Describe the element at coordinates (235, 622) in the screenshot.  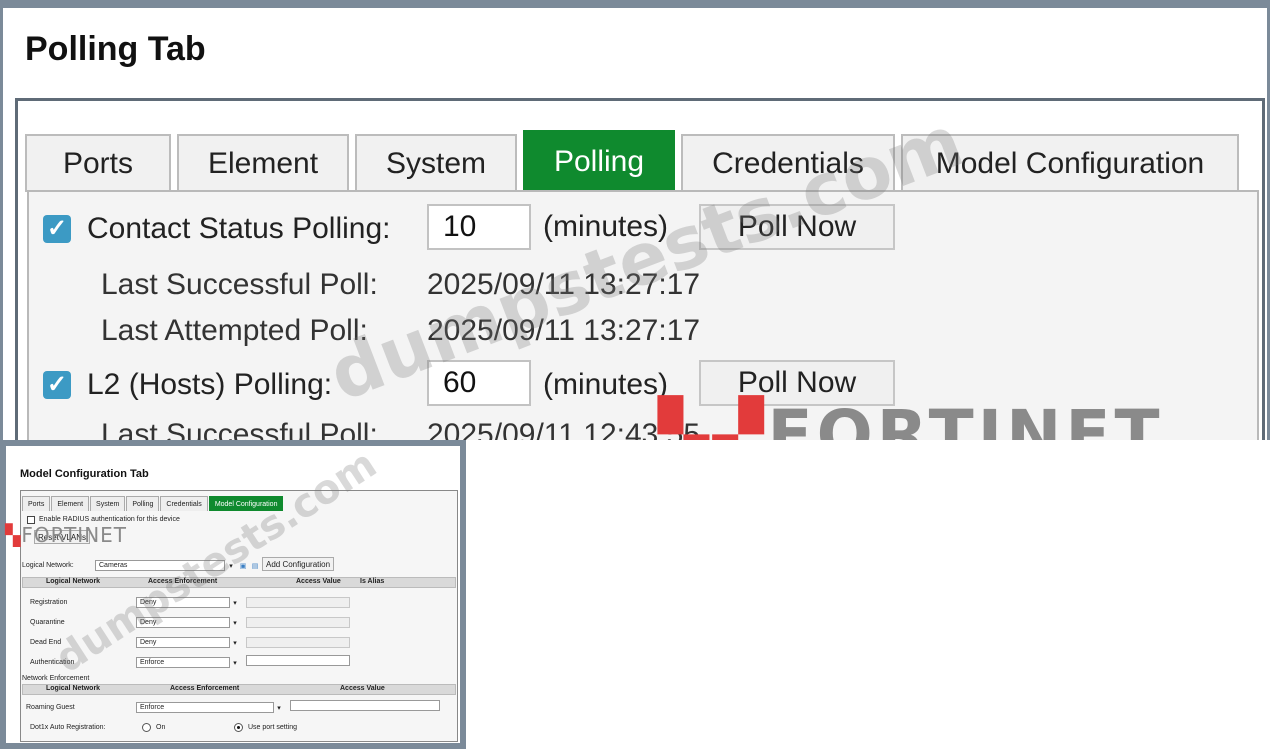
I see `row-quarantine-dropdown-arrow: ▾` at that location.